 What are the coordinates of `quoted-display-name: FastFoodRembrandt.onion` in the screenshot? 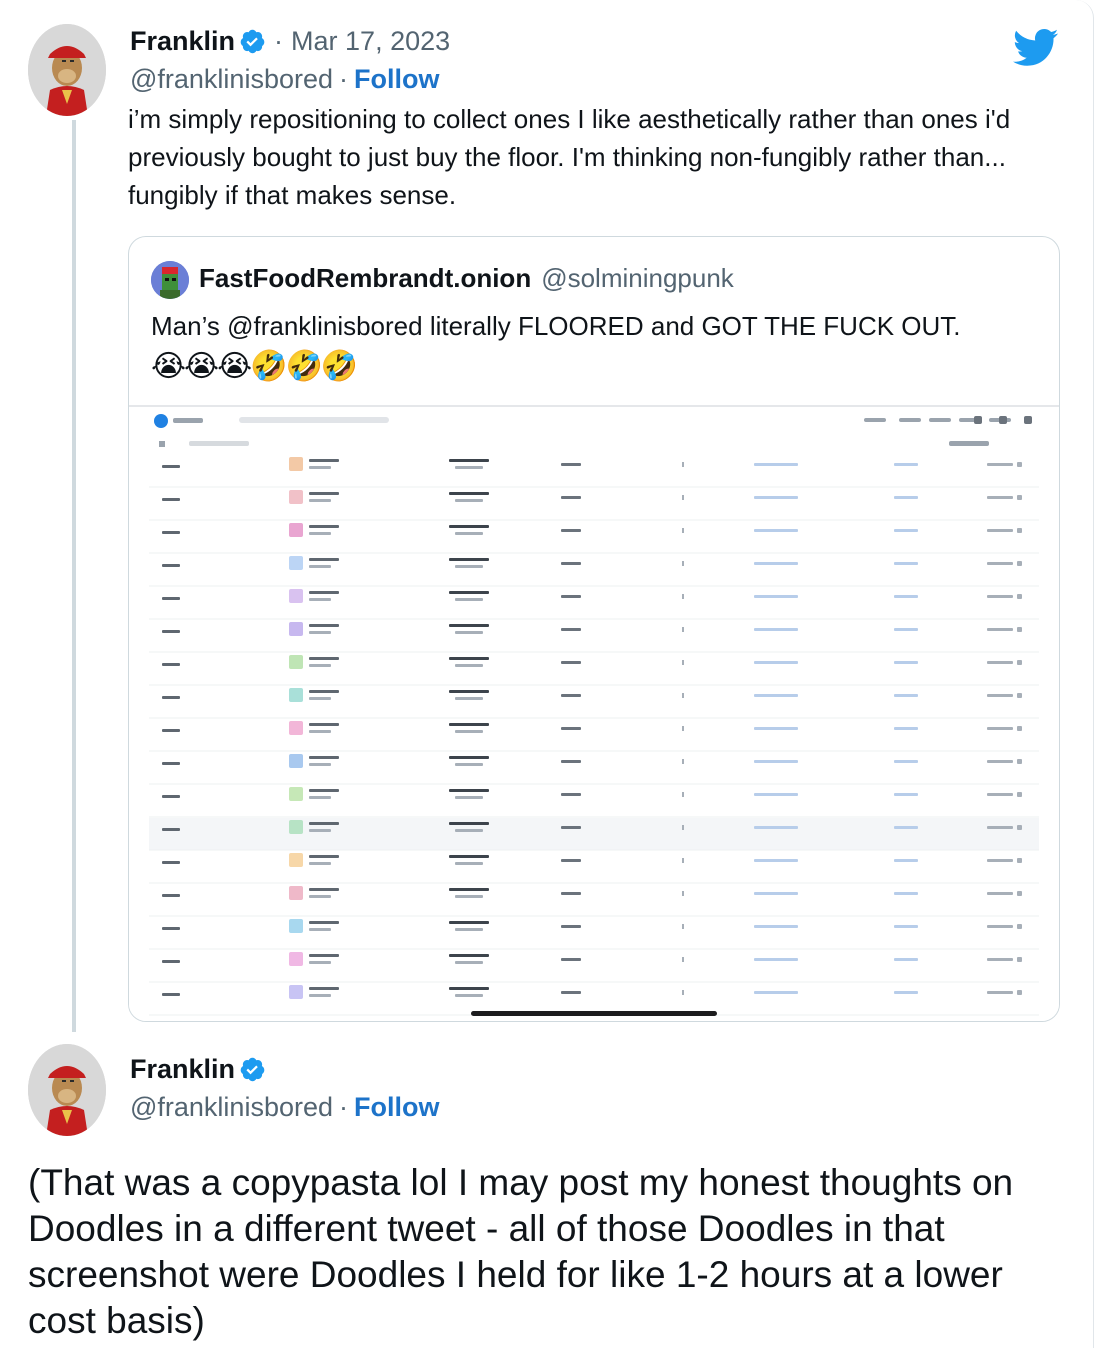 It's located at (365, 278).